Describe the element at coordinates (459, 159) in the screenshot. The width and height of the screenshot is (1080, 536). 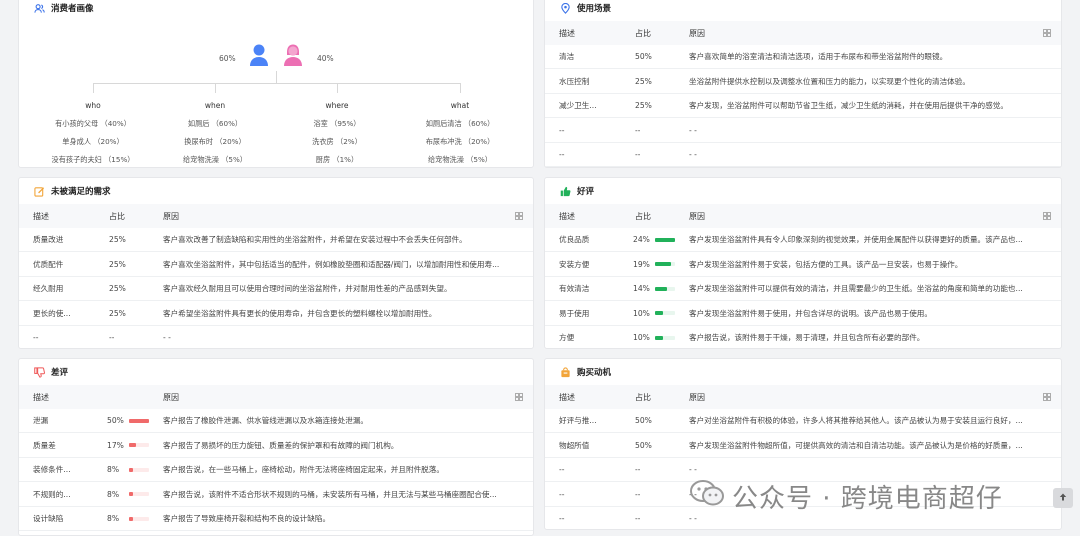
I see `col-item: 给宠物洗澡 （5%）` at that location.